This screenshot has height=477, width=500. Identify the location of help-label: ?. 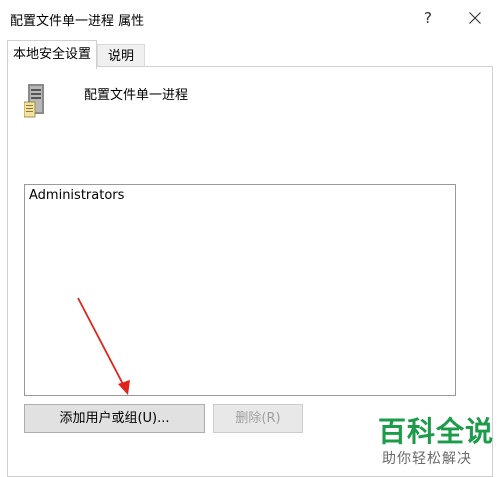
(428, 18).